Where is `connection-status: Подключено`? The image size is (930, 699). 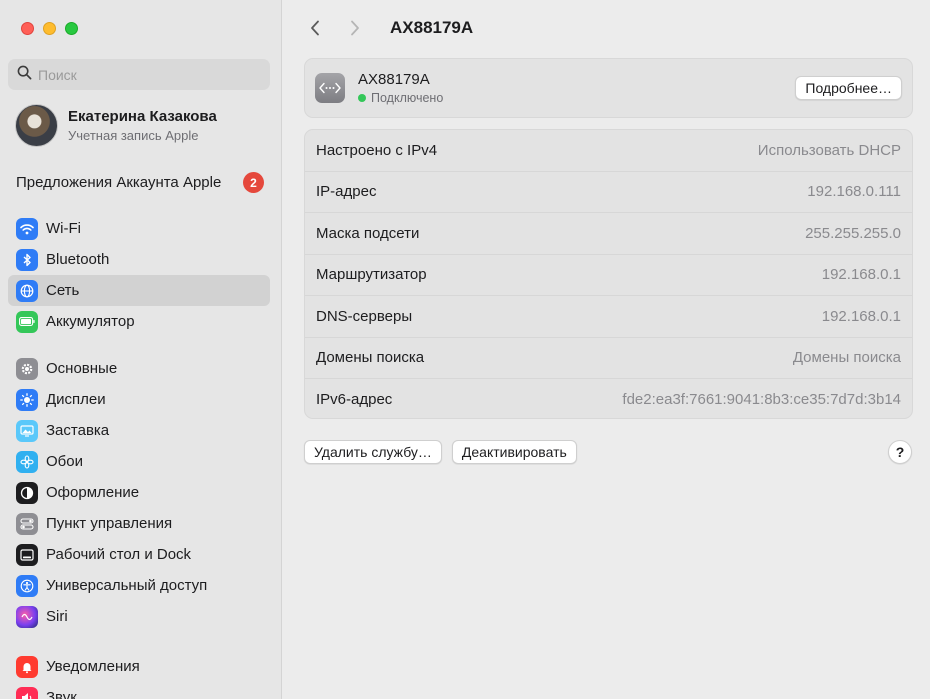 connection-status: Подключено is located at coordinates (400, 98).